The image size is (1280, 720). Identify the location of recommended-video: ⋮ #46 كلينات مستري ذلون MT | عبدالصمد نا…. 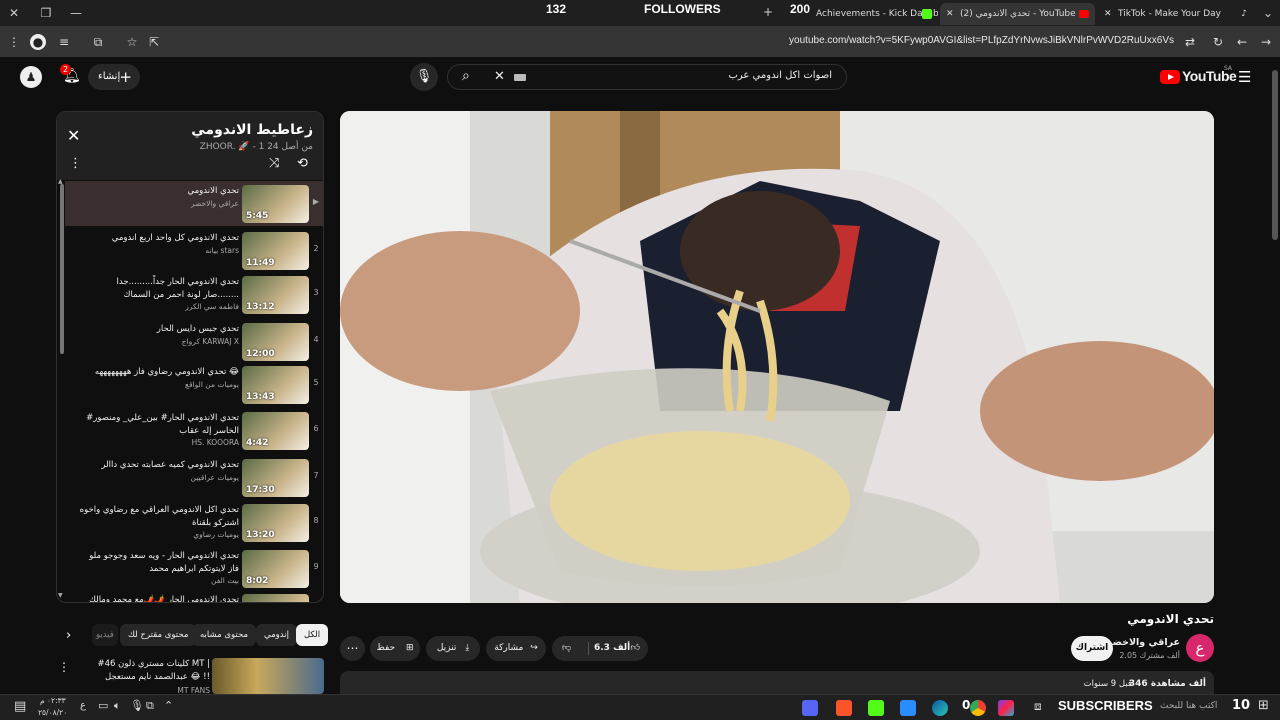
(190, 675).